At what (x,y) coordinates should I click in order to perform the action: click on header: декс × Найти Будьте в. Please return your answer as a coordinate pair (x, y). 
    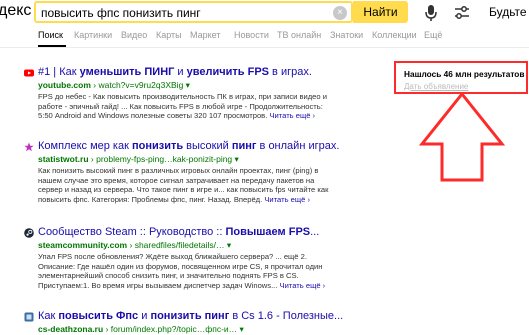
    Looking at the image, I should click on (264, 13).